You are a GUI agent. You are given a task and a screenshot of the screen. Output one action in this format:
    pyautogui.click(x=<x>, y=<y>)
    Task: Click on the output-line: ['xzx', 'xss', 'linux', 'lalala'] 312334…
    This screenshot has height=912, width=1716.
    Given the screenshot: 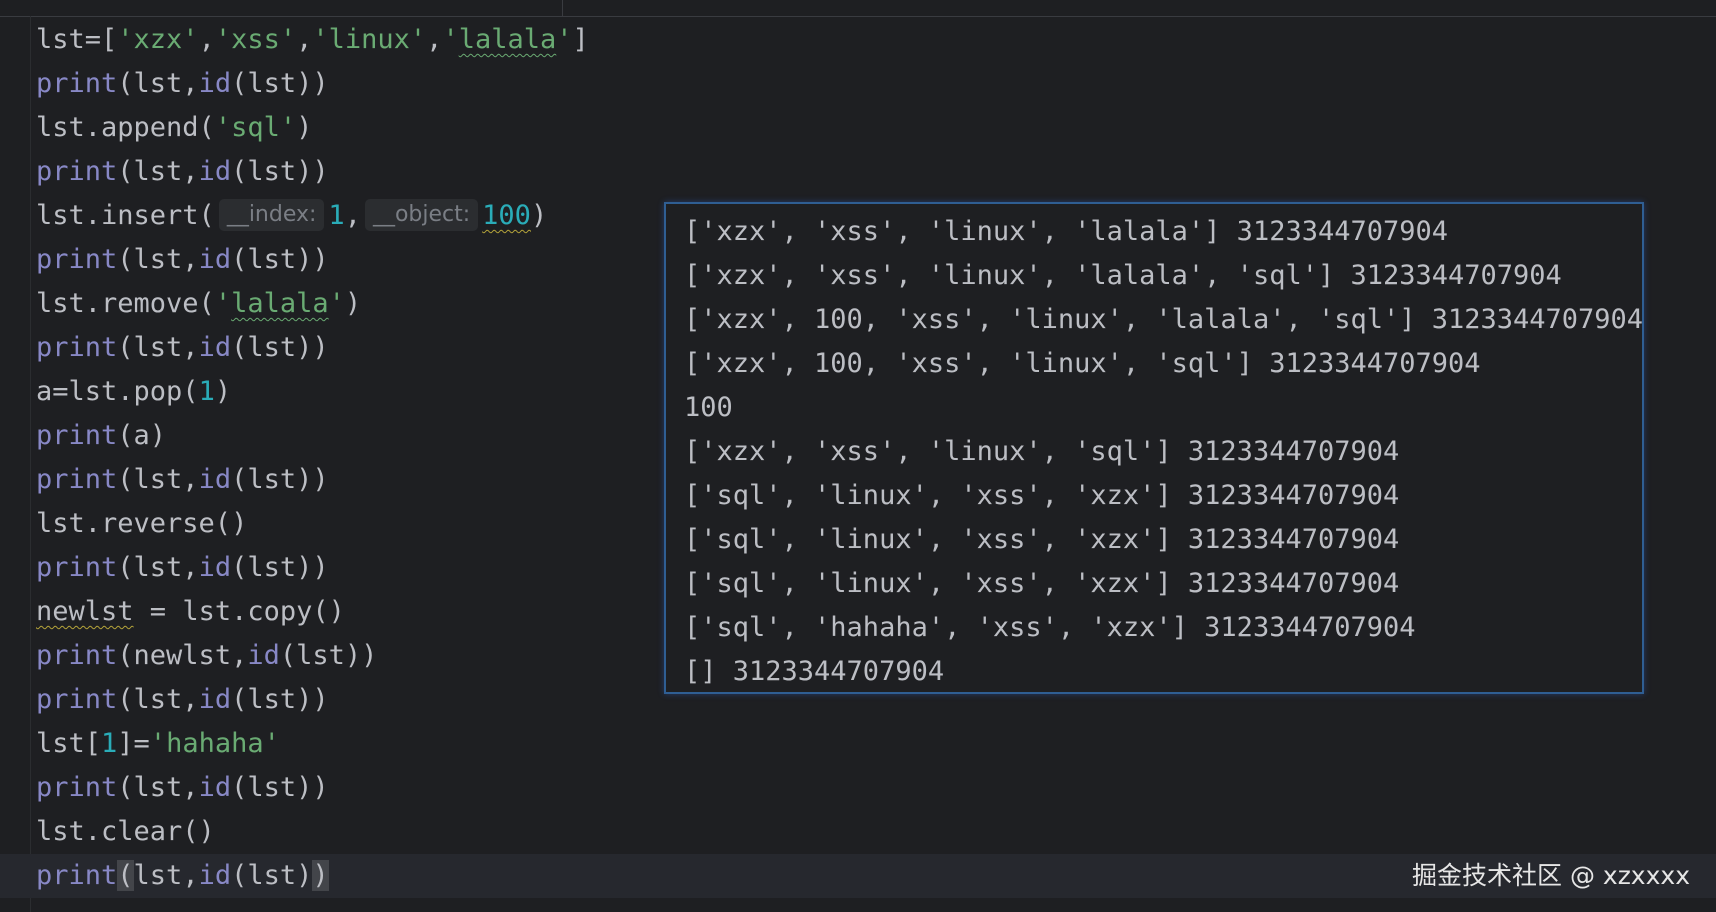 What is the action you would take?
    pyautogui.click(x=1066, y=231)
    